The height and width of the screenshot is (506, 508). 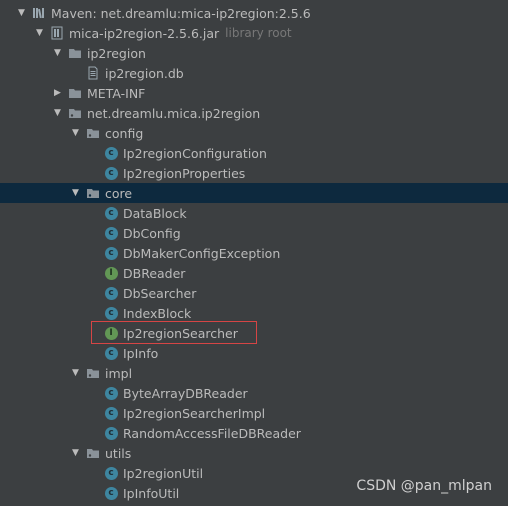 What do you see at coordinates (141, 353) in the screenshot?
I see `tree-row-label: IpInfo` at bounding box center [141, 353].